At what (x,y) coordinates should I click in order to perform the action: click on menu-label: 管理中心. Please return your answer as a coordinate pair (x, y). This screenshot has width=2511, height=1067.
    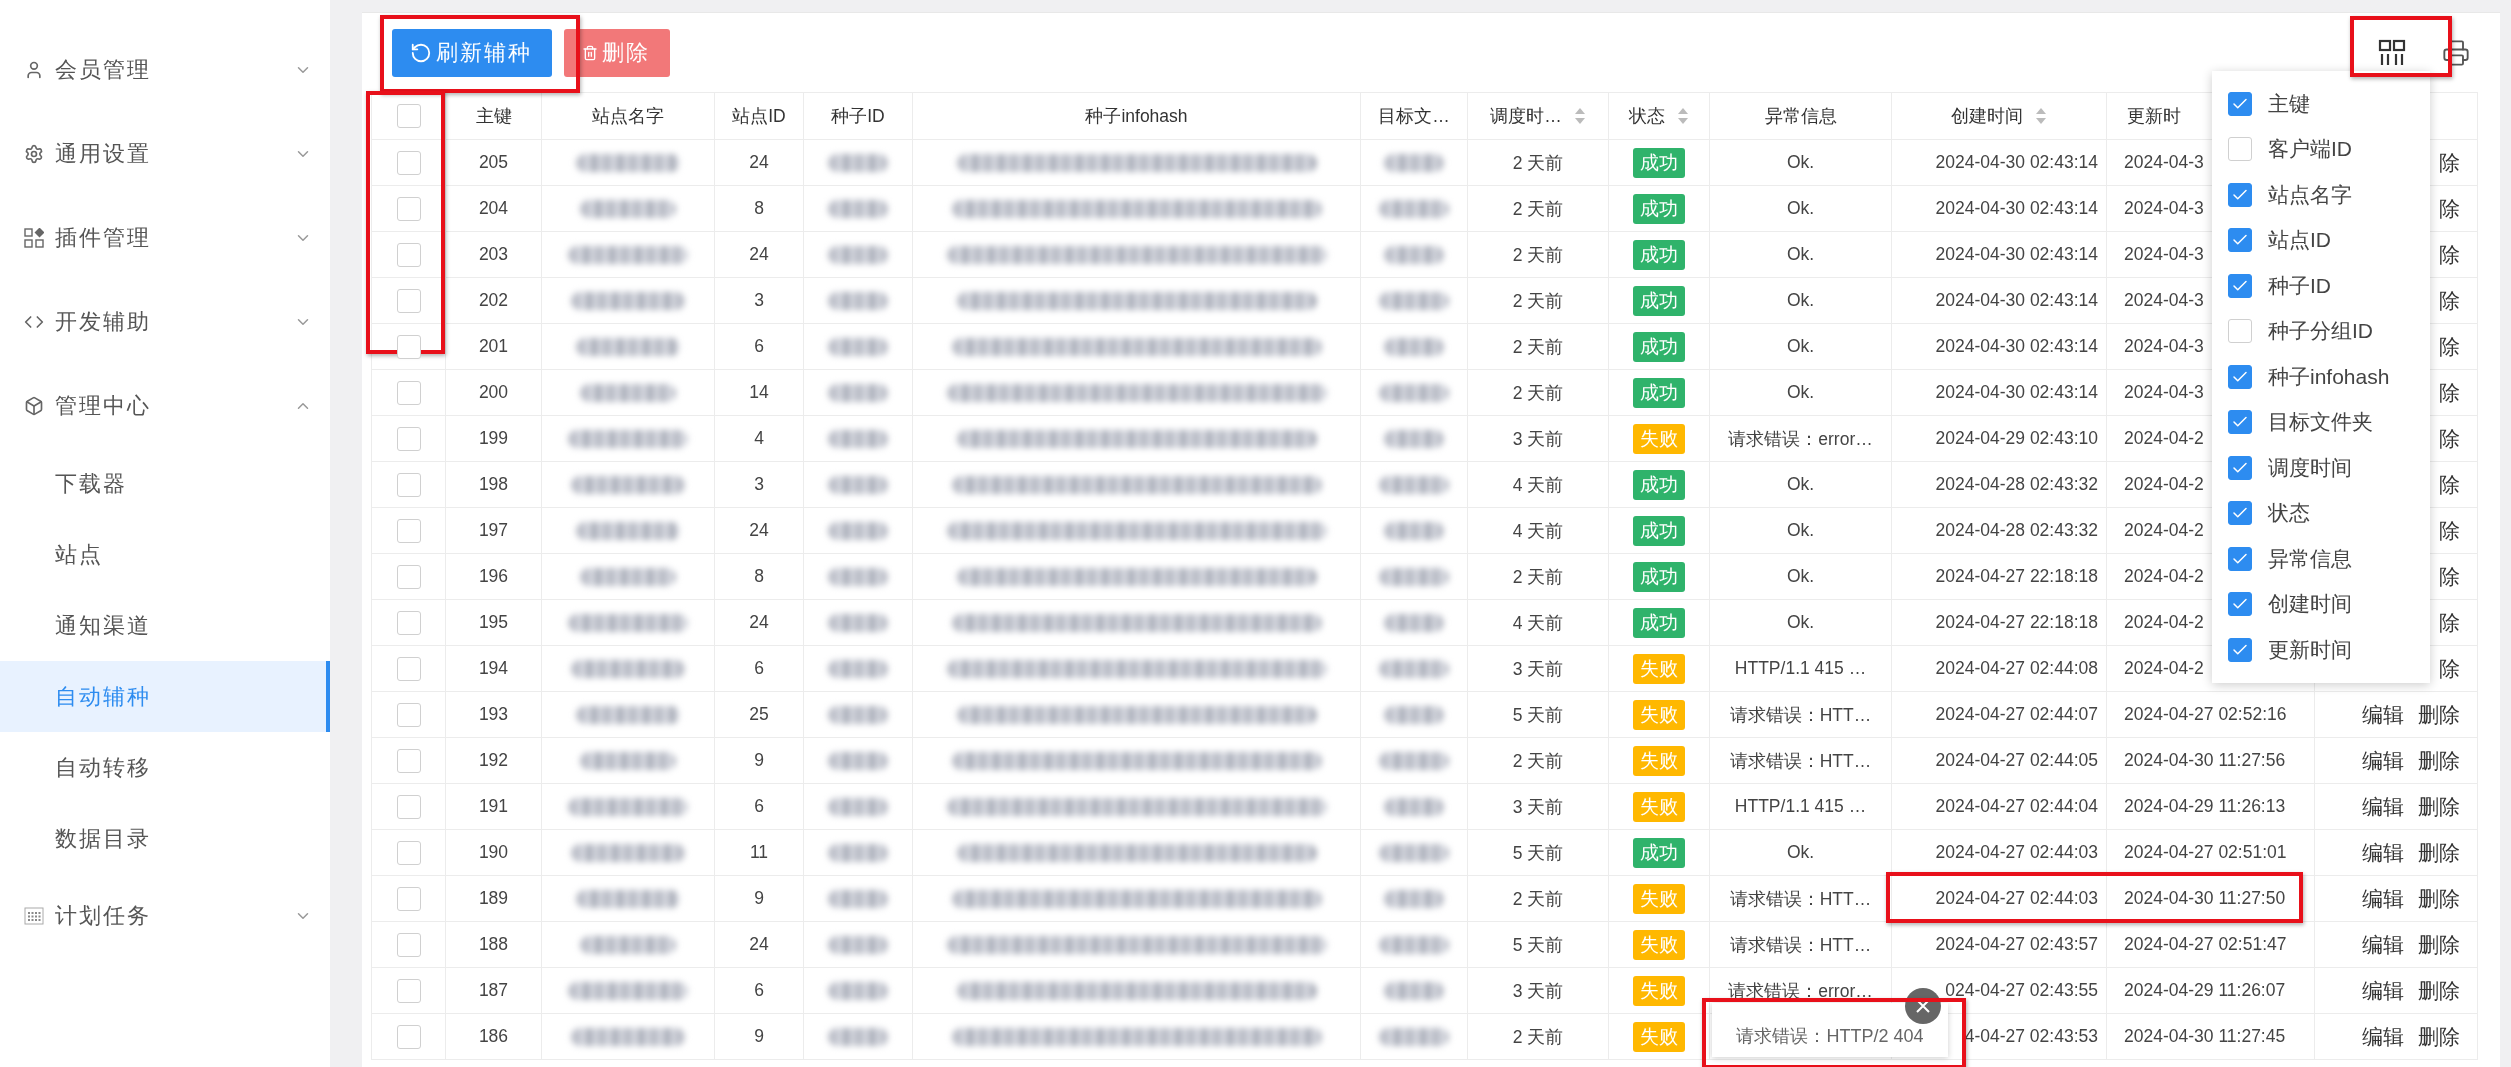
    Looking at the image, I should click on (103, 406).